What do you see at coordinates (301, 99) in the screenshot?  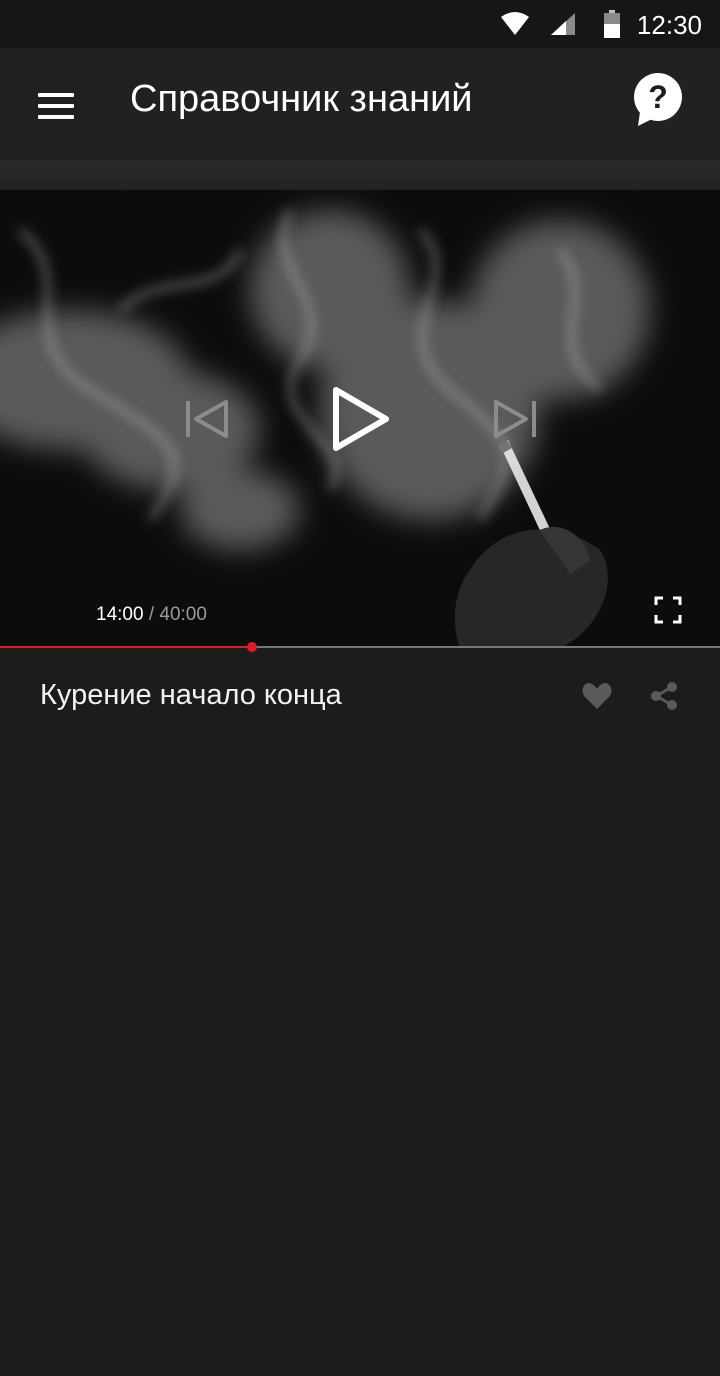 I see `page-title: Справочник знаний` at bounding box center [301, 99].